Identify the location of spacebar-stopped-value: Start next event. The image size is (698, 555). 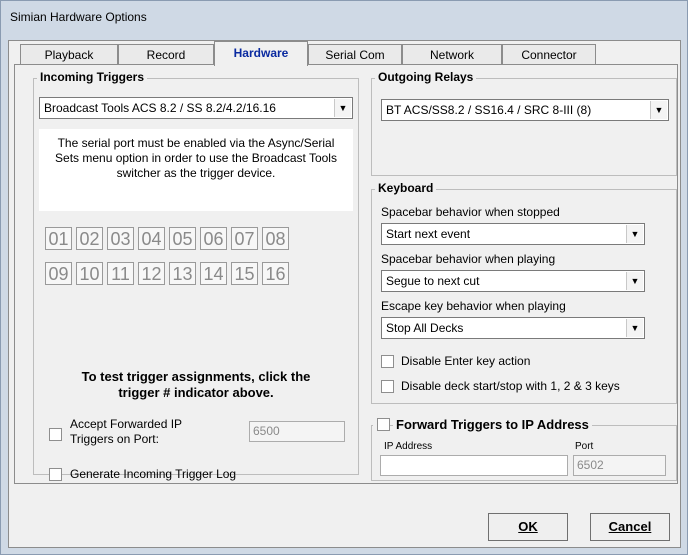
(428, 234).